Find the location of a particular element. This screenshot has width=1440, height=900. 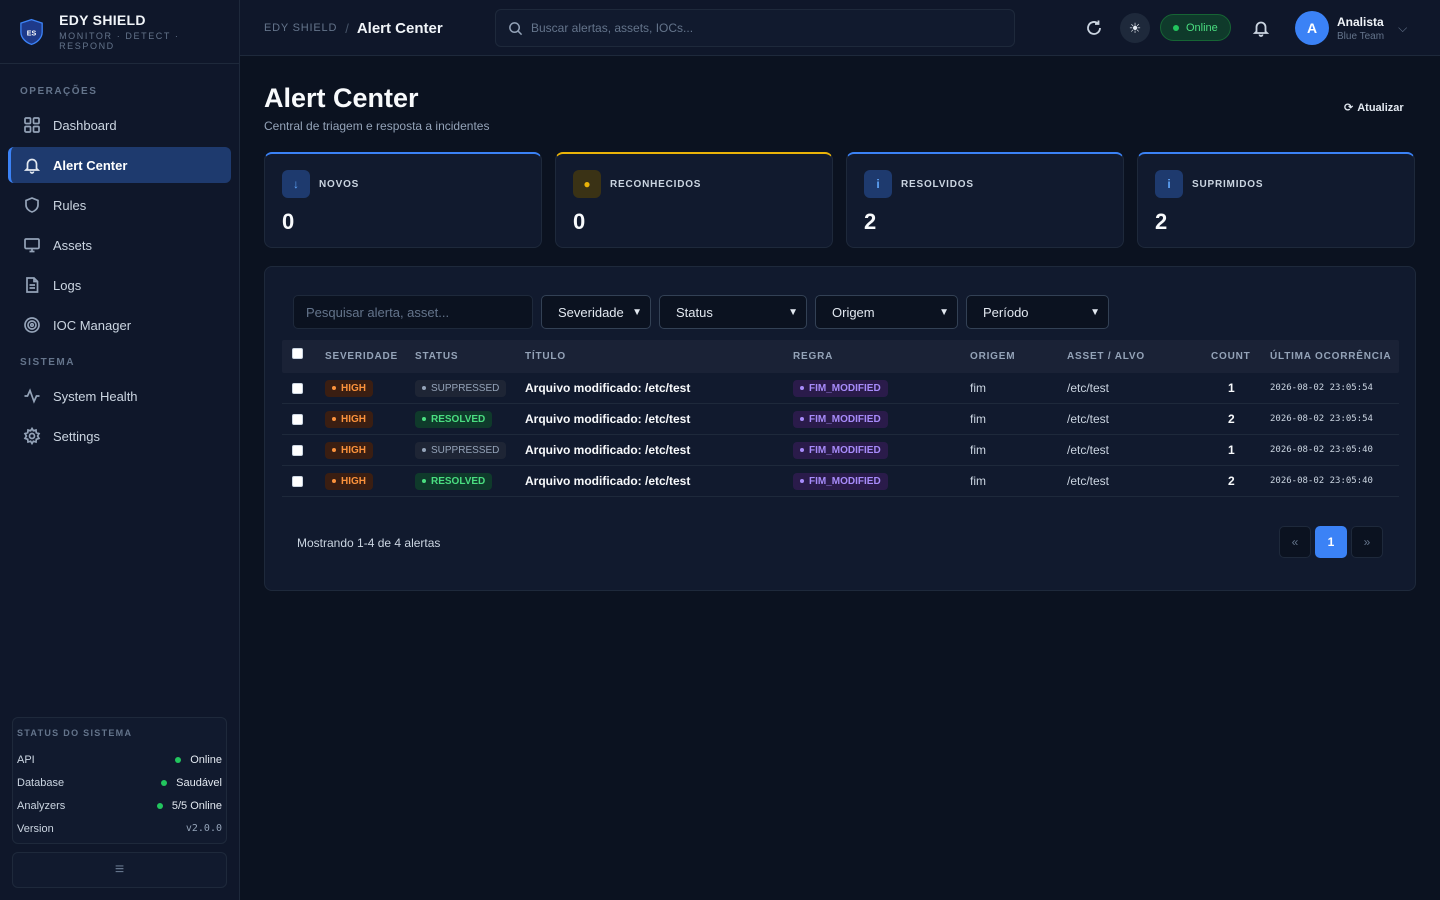

activity-icon is located at coordinates (32, 396).